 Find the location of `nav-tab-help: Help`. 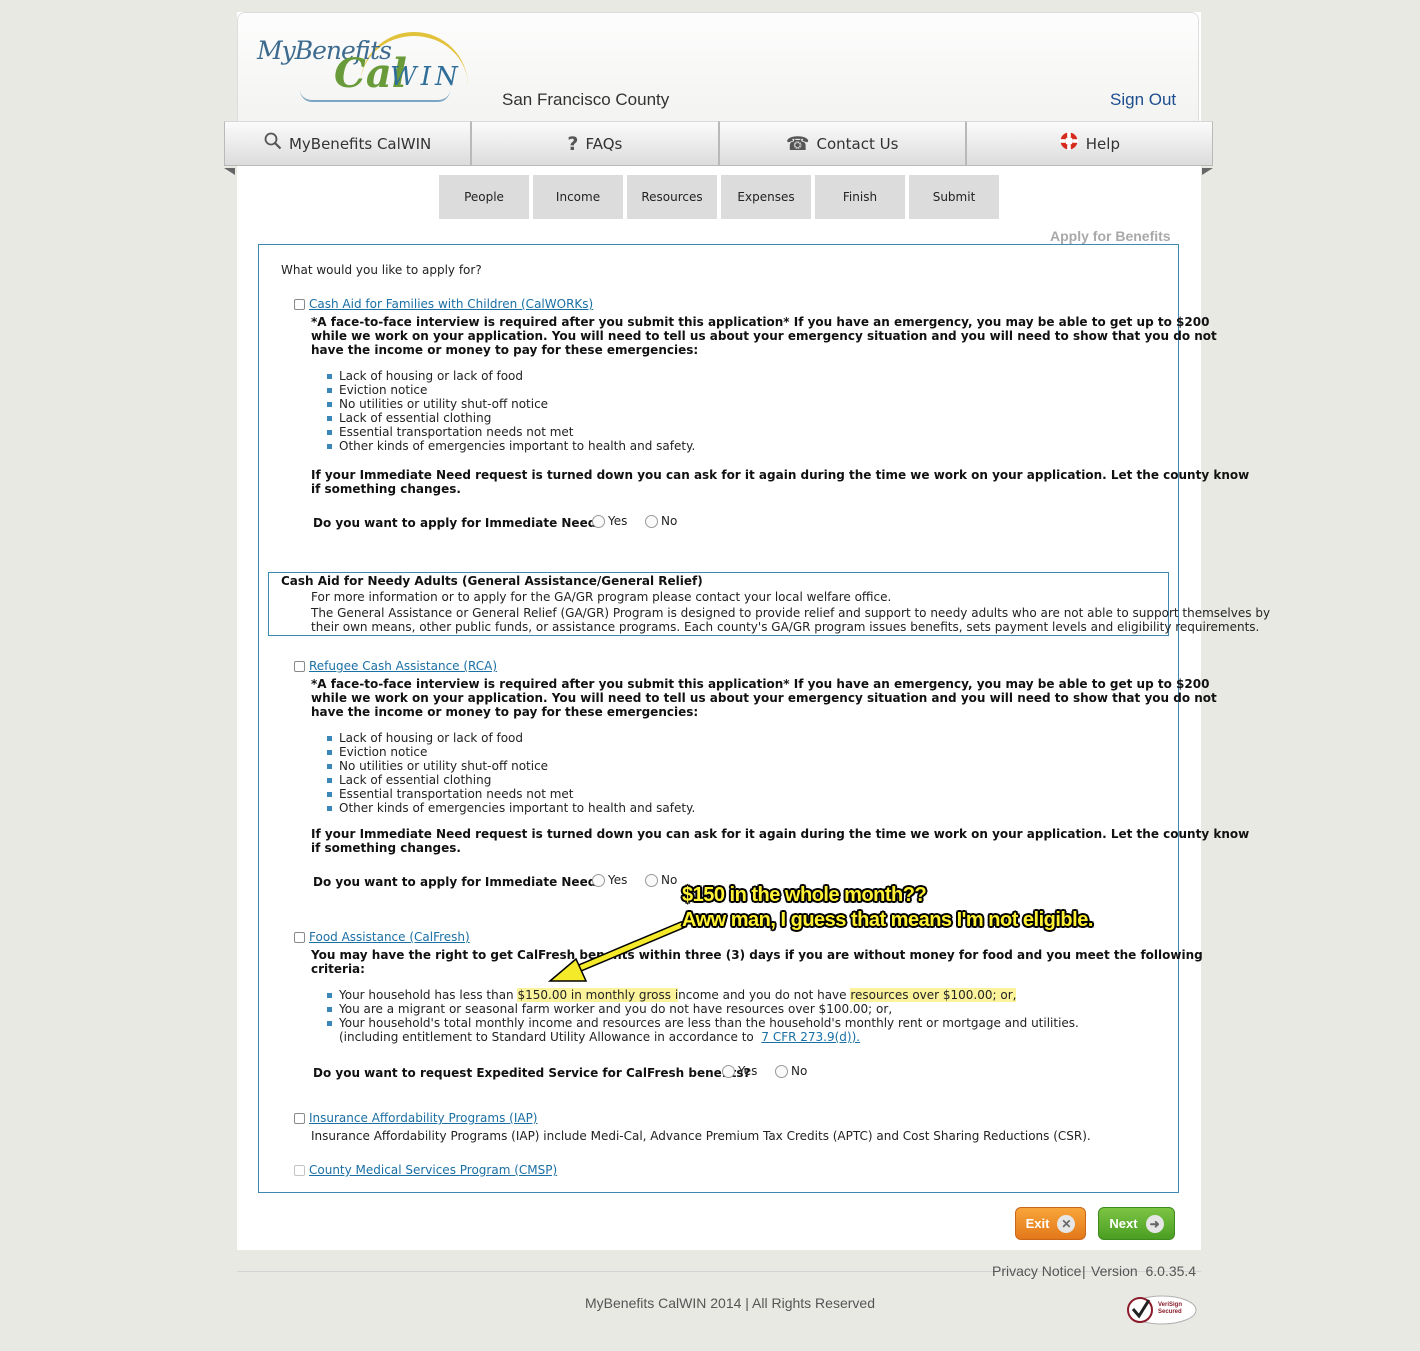

nav-tab-help: Help is located at coordinates (1089, 143).